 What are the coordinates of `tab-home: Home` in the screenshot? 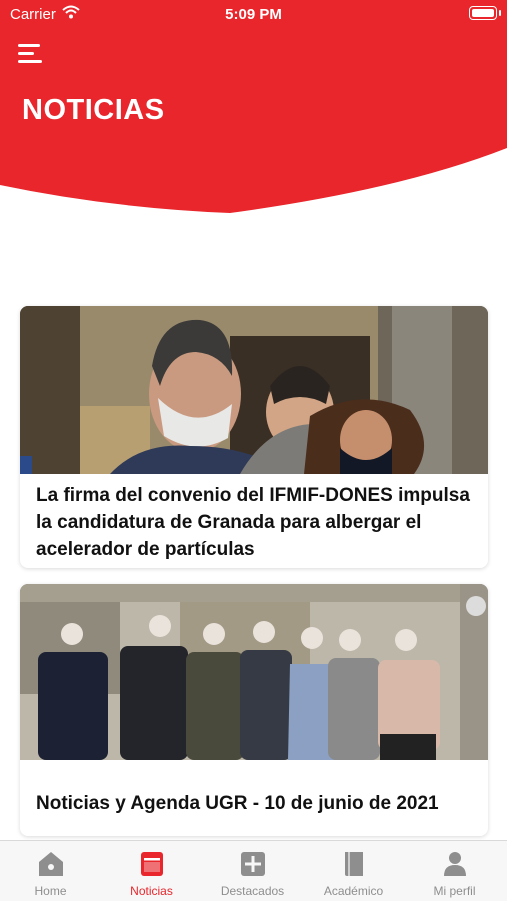 It's located at (50, 871).